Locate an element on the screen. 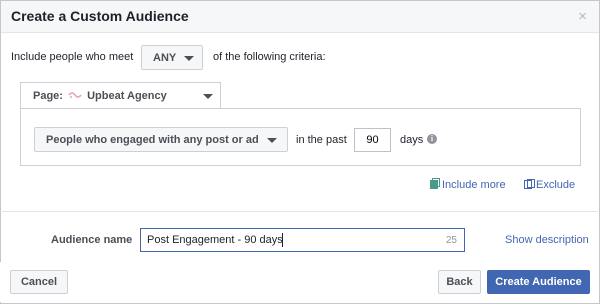 The height and width of the screenshot is (304, 600). page-logo-icon is located at coordinates (75, 95).